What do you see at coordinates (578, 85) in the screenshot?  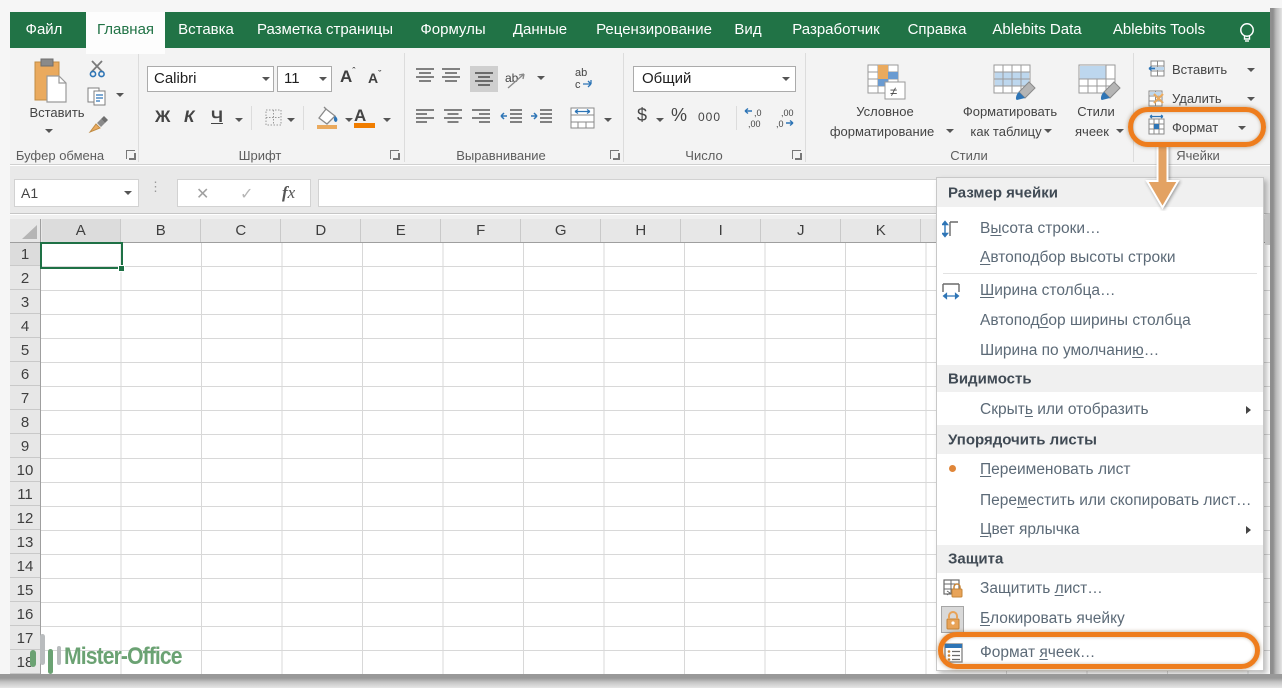 I see `svg-text: c` at bounding box center [578, 85].